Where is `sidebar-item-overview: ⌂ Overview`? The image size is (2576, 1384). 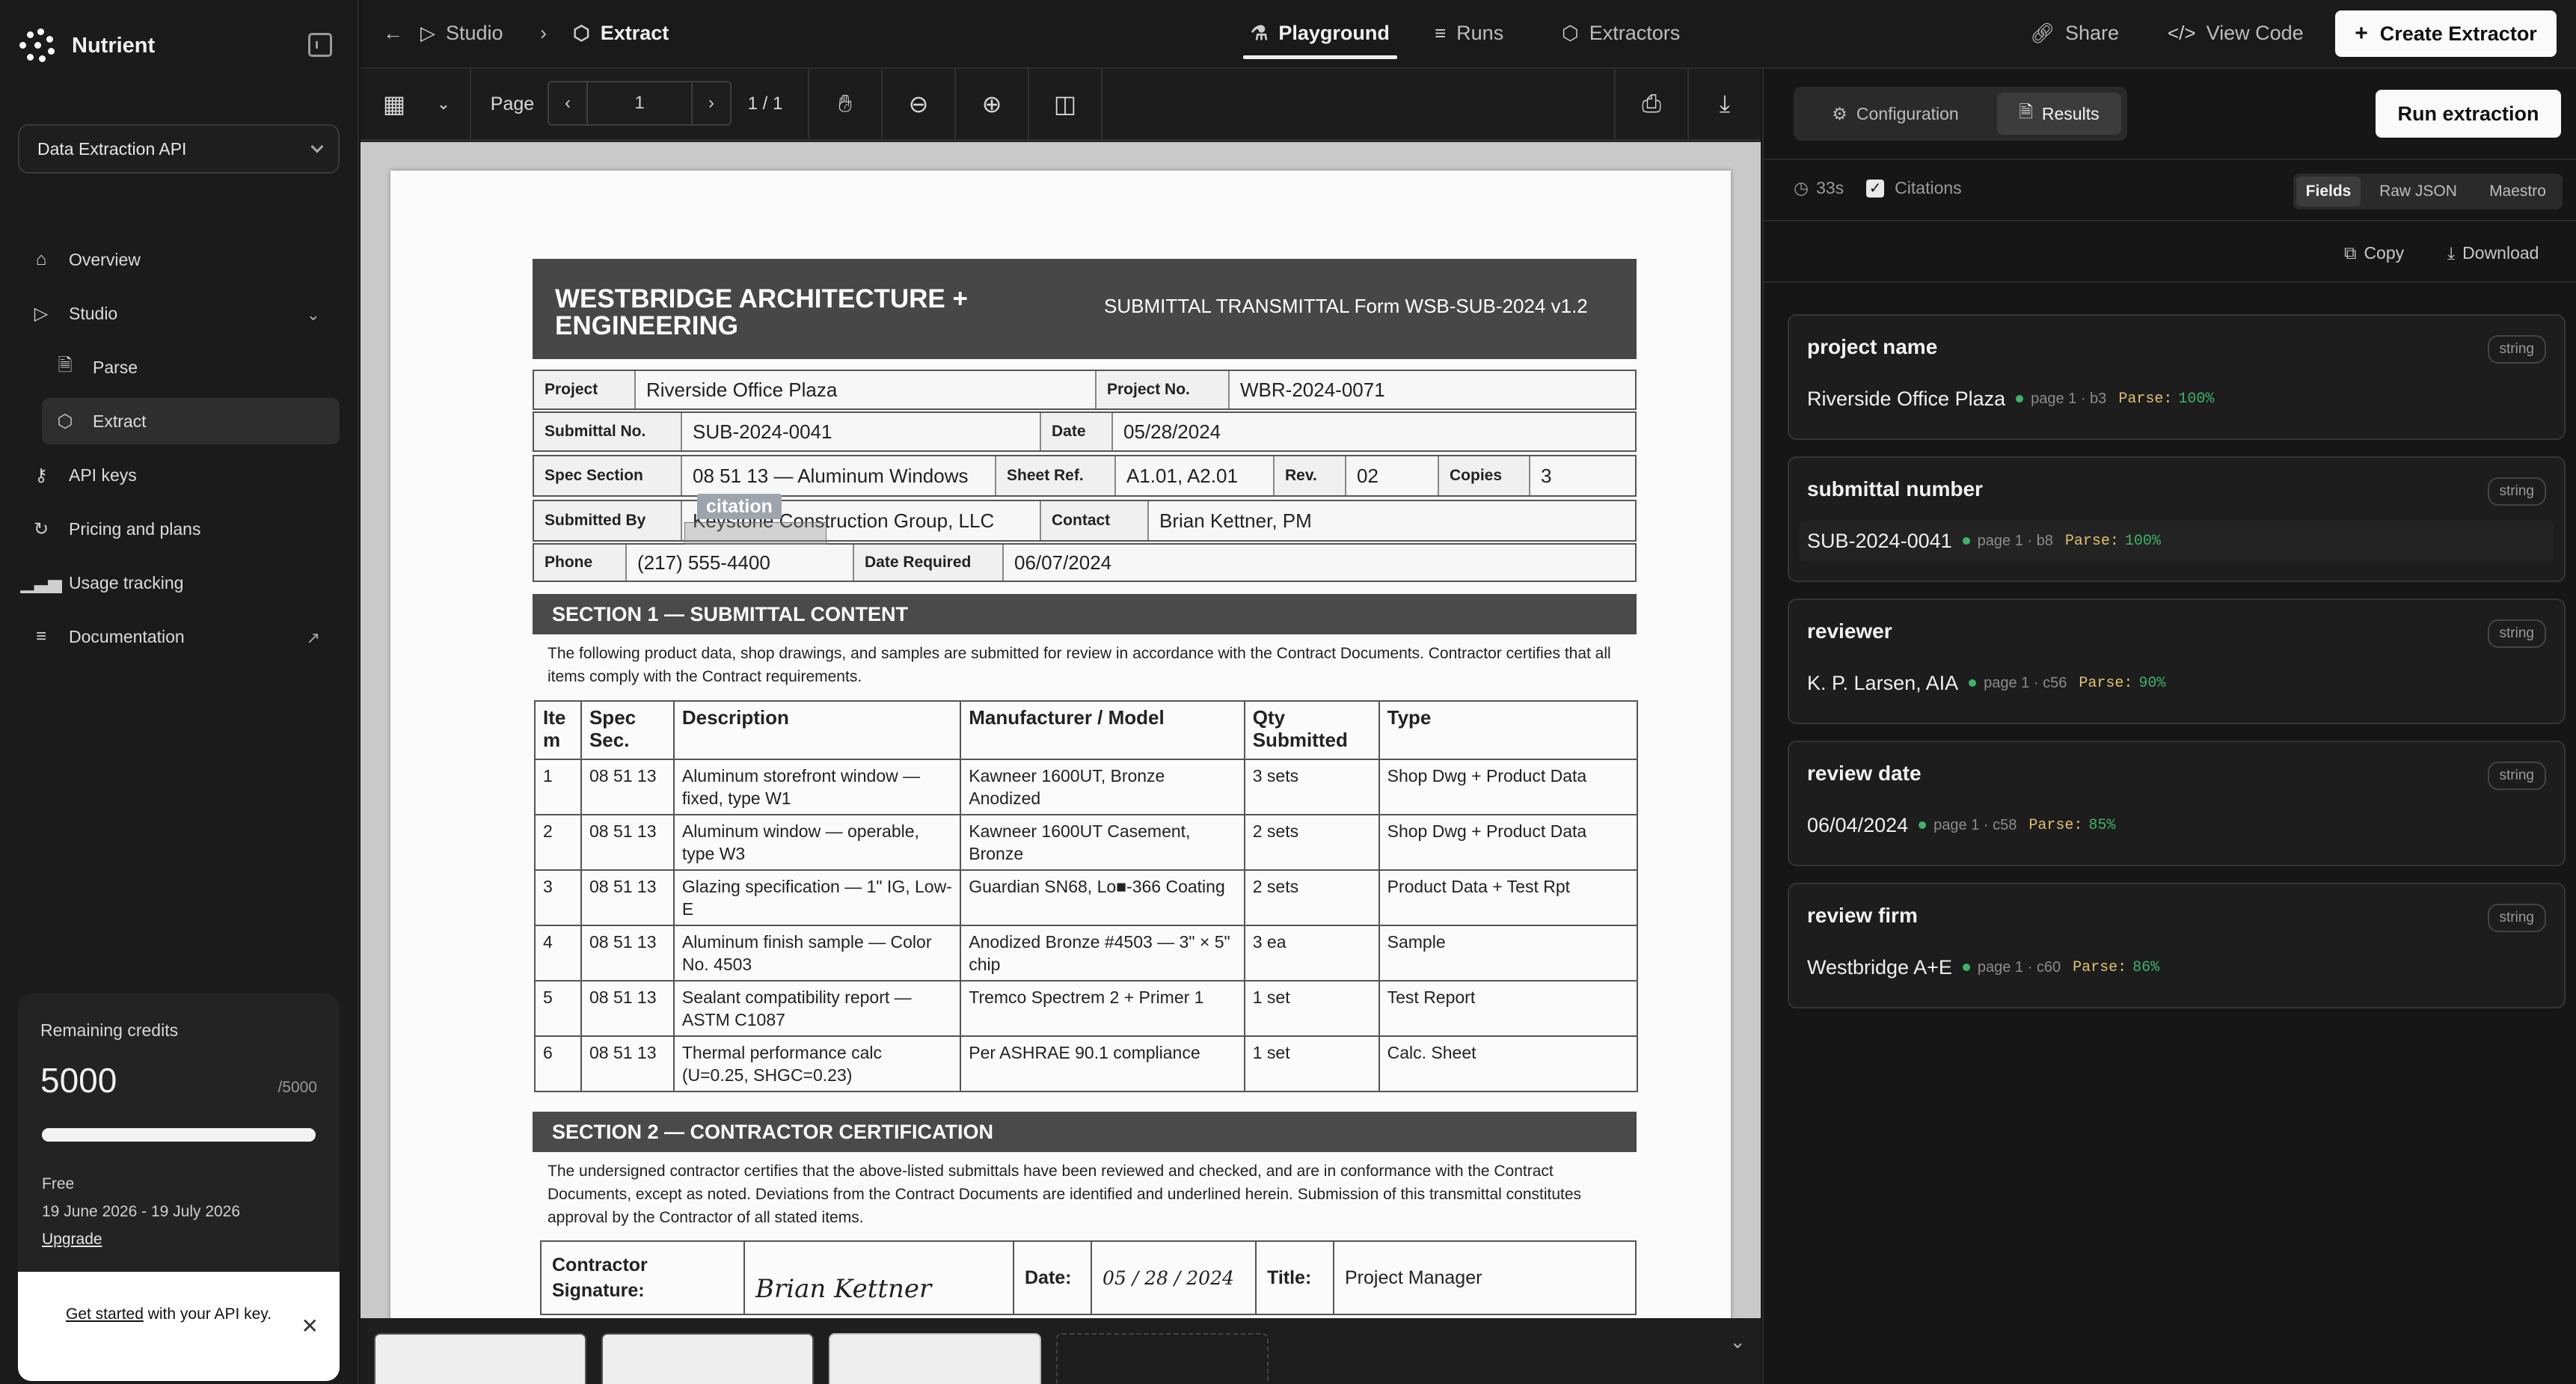
sidebar-item-overview: ⌂ Overview is located at coordinates (179, 259).